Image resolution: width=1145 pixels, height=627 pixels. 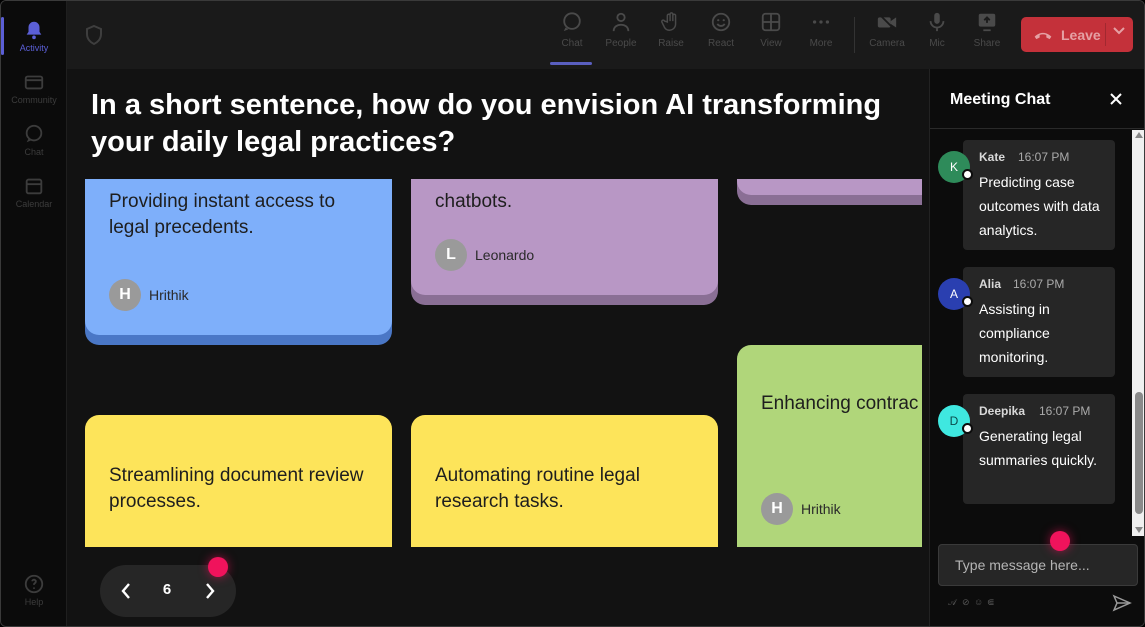 What do you see at coordinates (821, 43) in the screenshot?
I see `more-button-label: More` at bounding box center [821, 43].